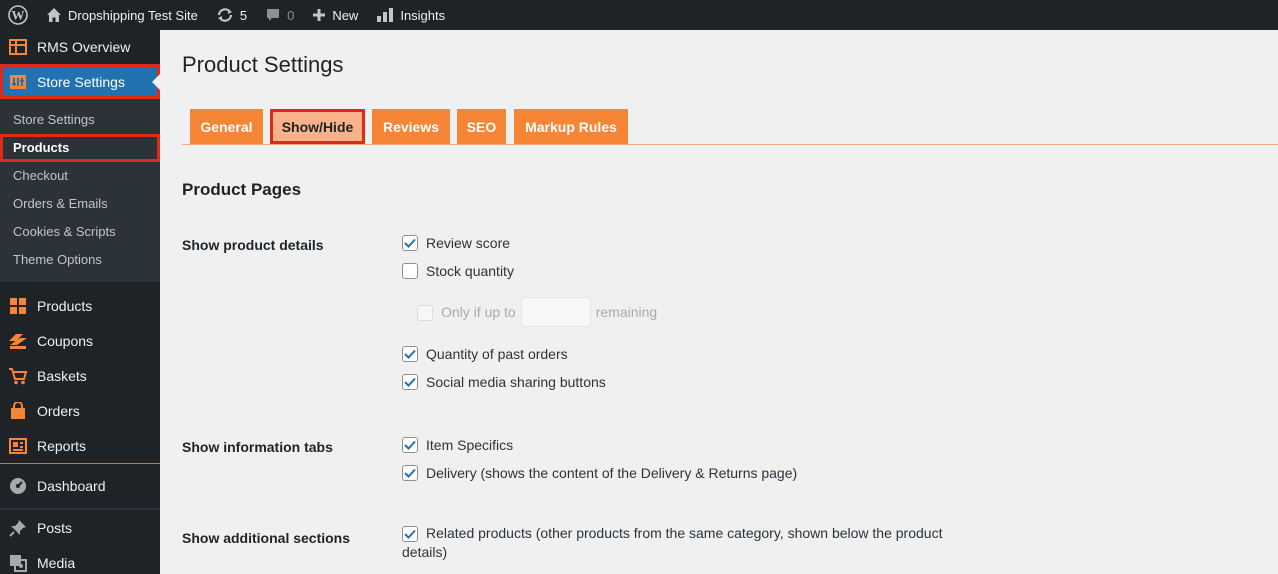 This screenshot has width=1278, height=574. Describe the element at coordinates (423, 15) in the screenshot. I see `insights-label: Insights` at that location.